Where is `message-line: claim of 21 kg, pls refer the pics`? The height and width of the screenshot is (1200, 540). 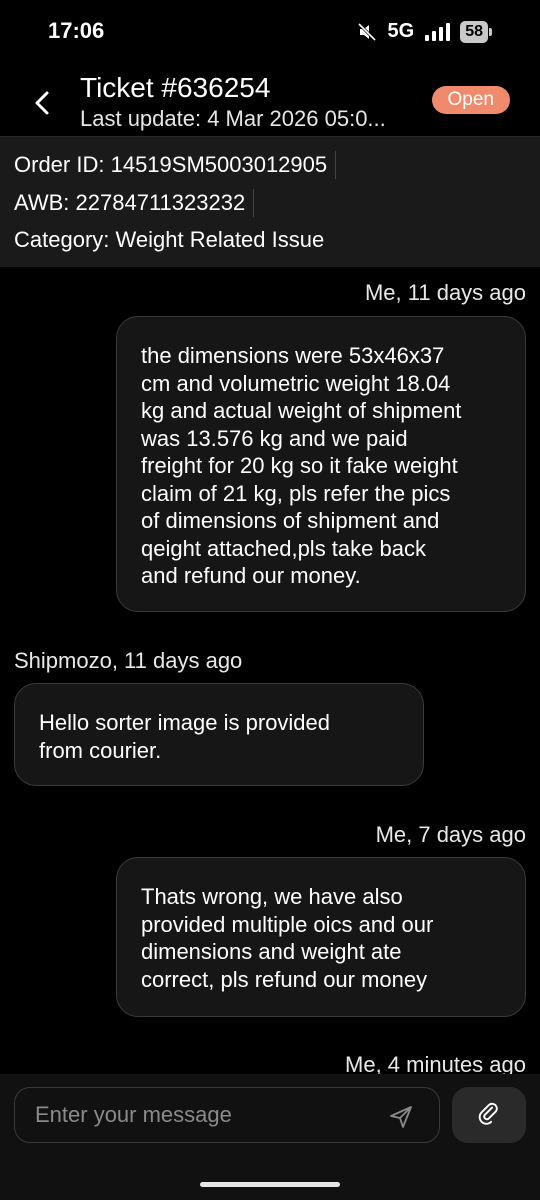 message-line: claim of 21 kg, pls refer the pics is located at coordinates (296, 493).